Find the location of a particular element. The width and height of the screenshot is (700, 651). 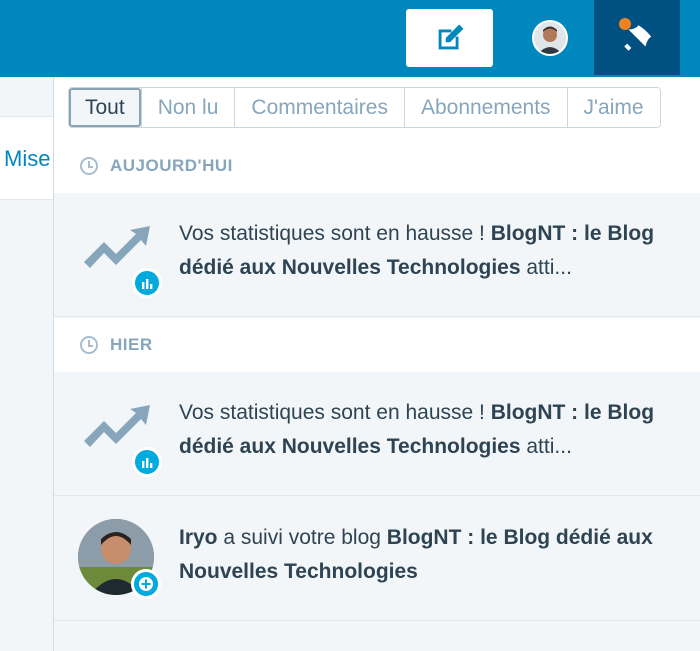

filter-all: Tout is located at coordinates (105, 107).